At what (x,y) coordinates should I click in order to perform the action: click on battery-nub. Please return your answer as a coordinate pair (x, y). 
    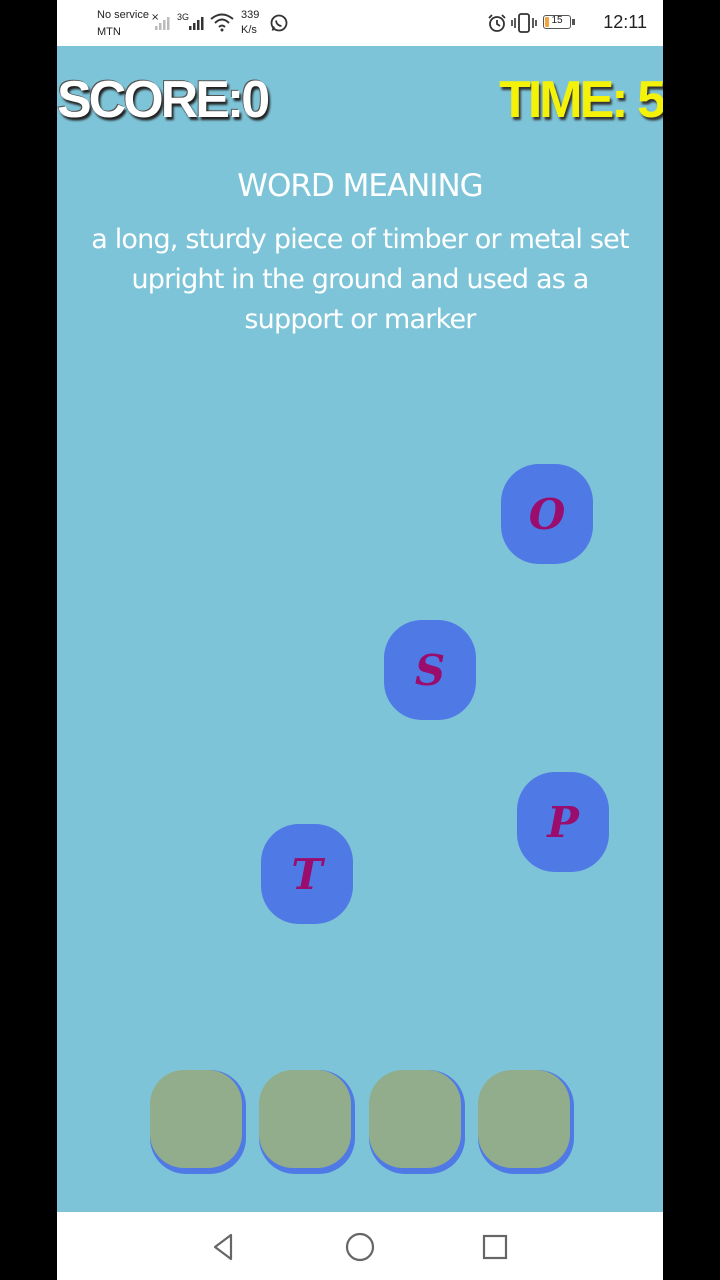
    Looking at the image, I should click on (573, 22).